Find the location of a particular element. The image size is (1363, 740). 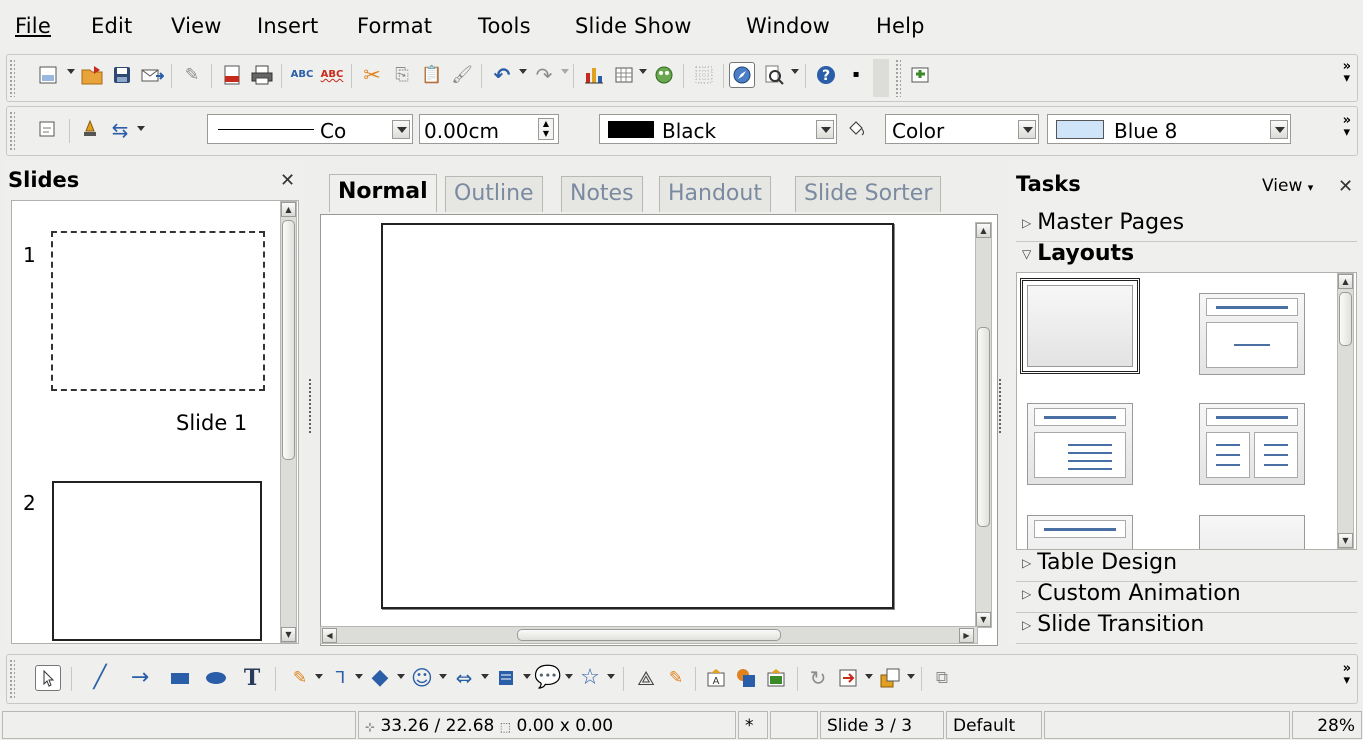

flowchart-dropdown-icon is located at coordinates (527, 676).